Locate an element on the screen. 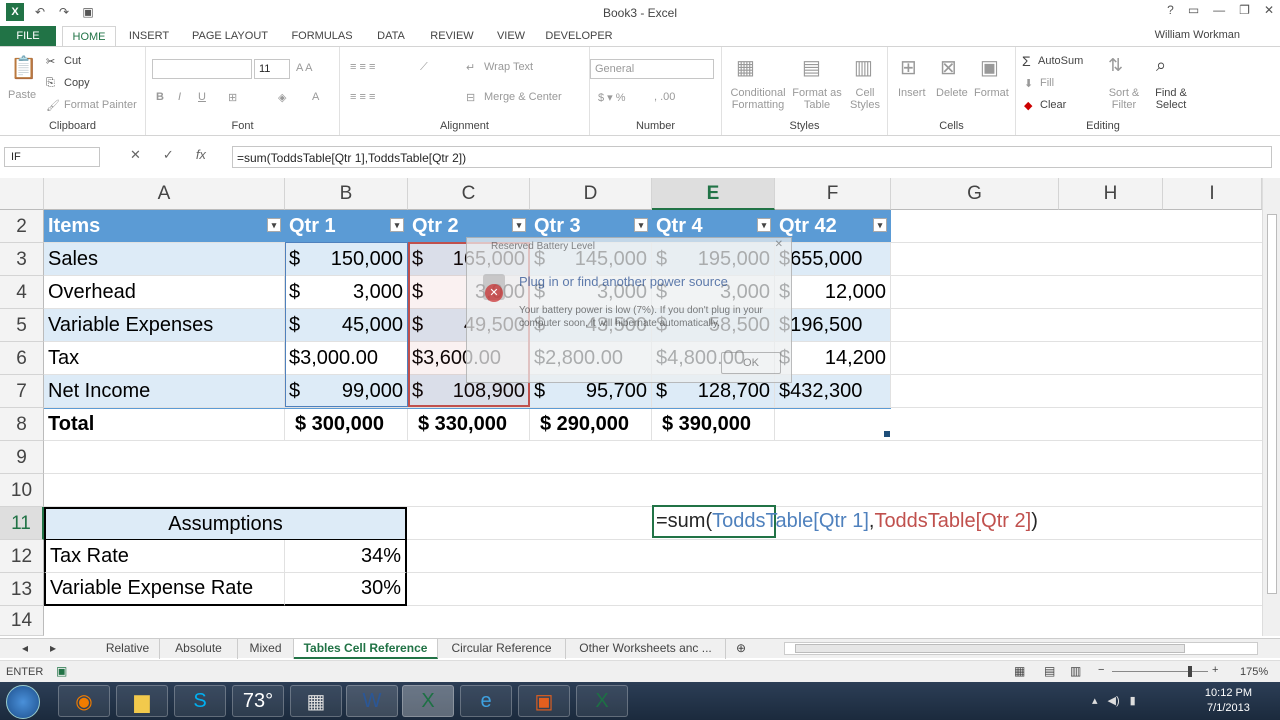 This screenshot has height=720, width=1280. zoom-out-icon: − is located at coordinates (1101, 670).